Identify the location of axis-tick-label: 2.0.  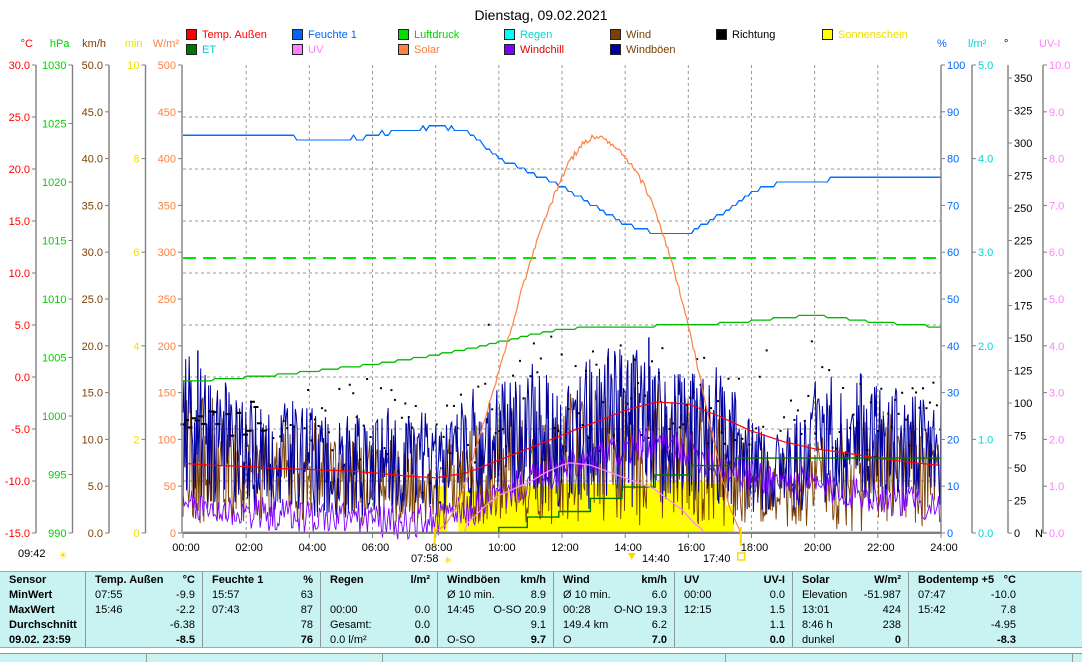
(1056, 440).